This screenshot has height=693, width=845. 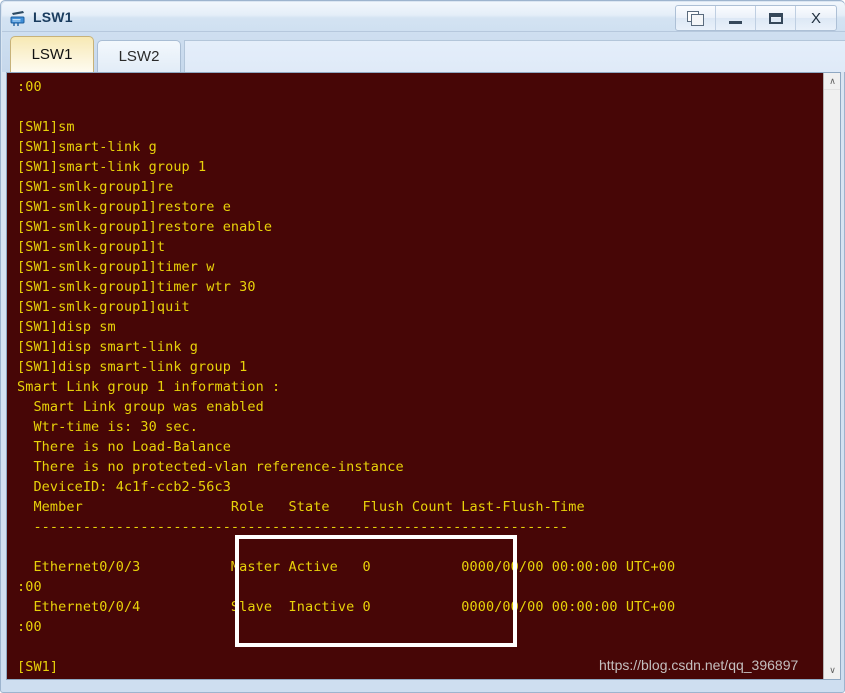 I want to click on terminal-line: [SW1]disp smart-link g, so click(x=108, y=347).